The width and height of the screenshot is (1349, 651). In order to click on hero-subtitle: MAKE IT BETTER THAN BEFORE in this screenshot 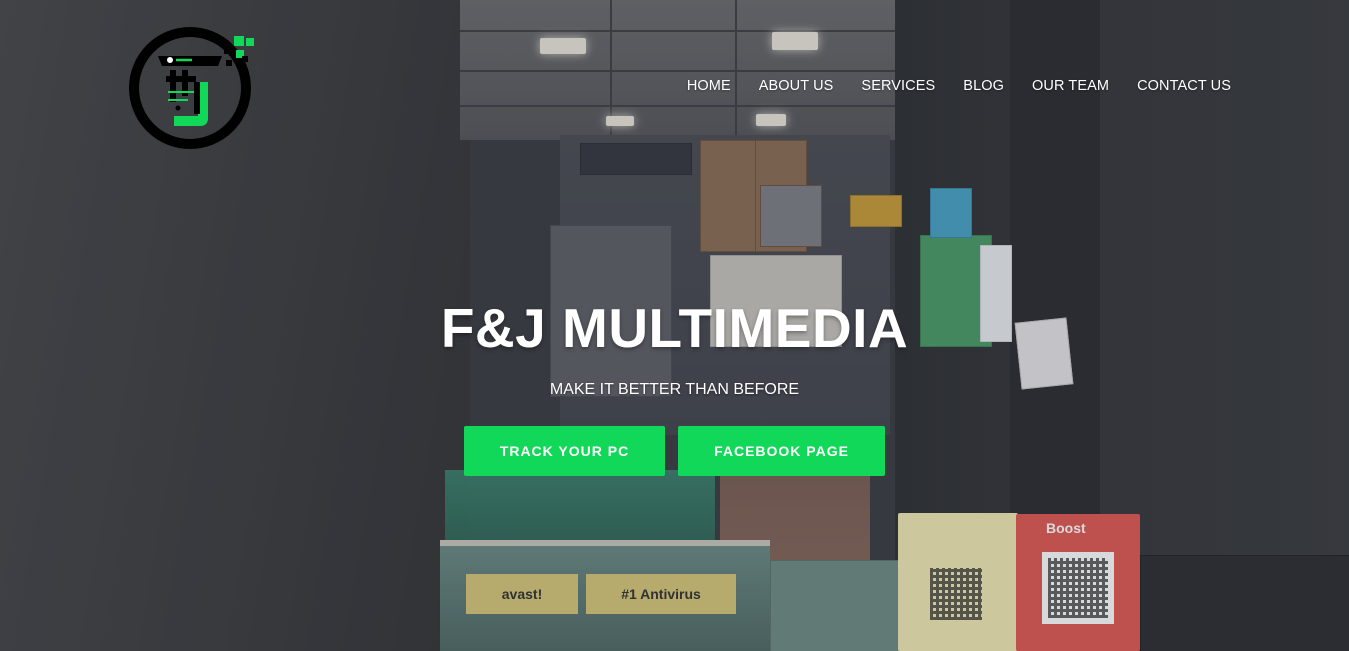, I will do `click(674, 389)`.